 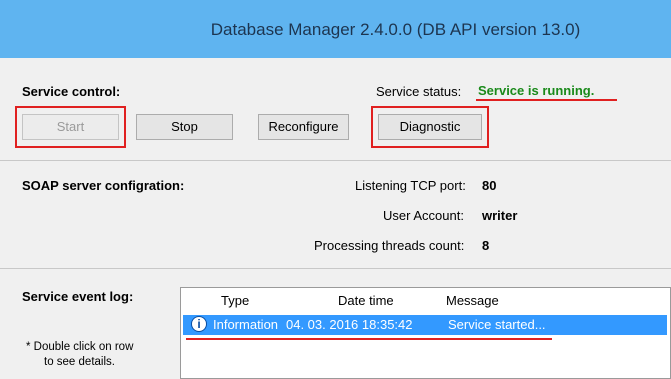 I want to click on user-account-value: writer, so click(x=500, y=215).